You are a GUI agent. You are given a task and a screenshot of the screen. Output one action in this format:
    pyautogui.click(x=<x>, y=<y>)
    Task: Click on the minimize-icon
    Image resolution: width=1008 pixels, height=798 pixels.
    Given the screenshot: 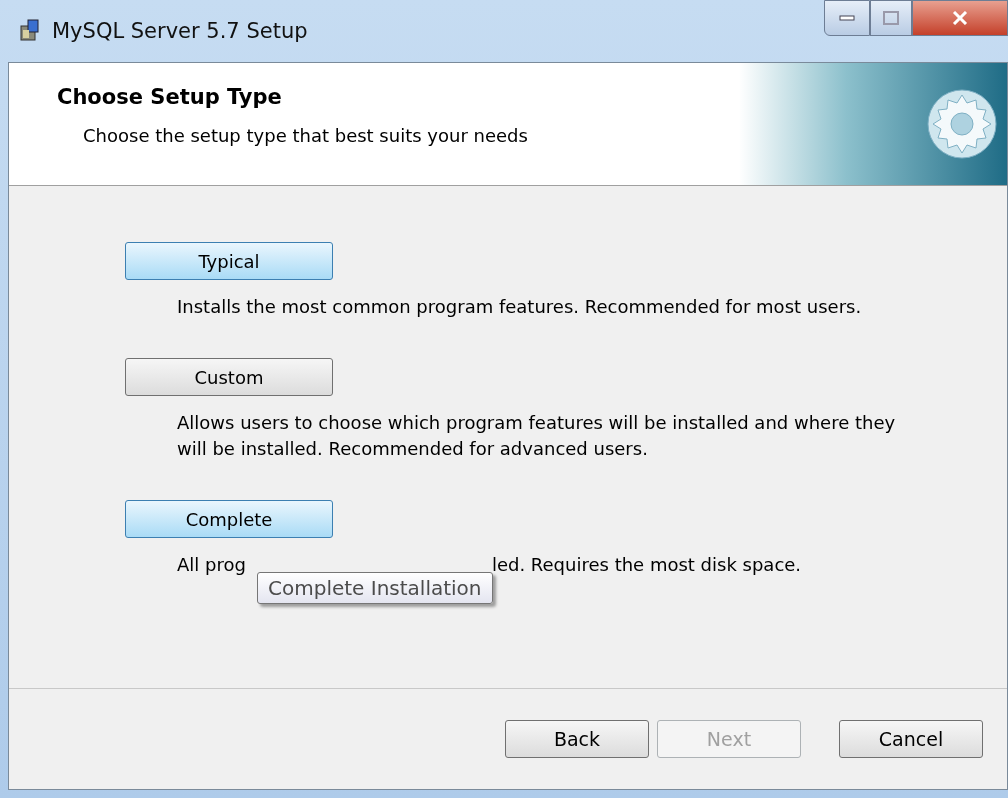 What is the action you would take?
    pyautogui.click(x=847, y=18)
    